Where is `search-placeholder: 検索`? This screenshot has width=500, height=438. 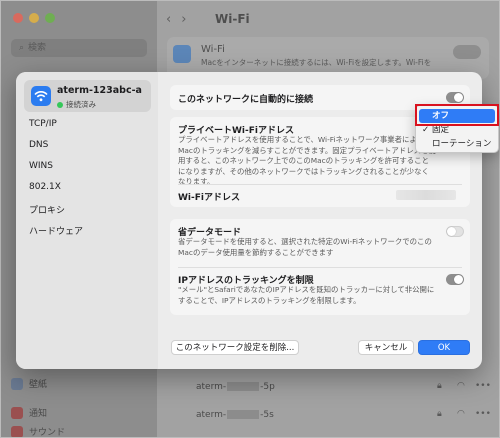
search-placeholder: 検索 is located at coordinates (37, 48).